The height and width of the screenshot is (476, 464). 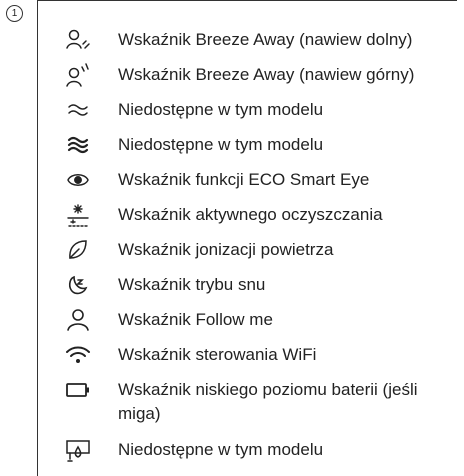 What do you see at coordinates (78, 145) in the screenshot?
I see `wave-bold-icon` at bounding box center [78, 145].